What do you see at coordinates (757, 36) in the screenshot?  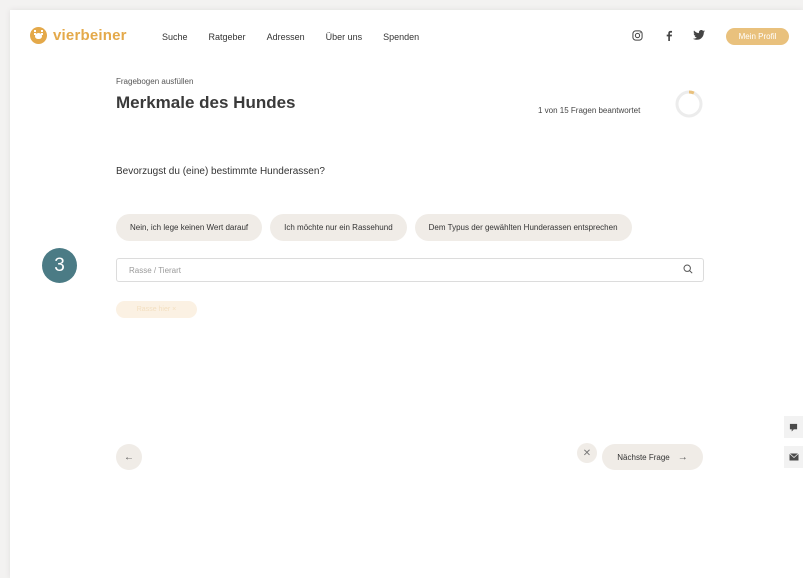 I see `my-profile-button: Mein Profil` at bounding box center [757, 36].